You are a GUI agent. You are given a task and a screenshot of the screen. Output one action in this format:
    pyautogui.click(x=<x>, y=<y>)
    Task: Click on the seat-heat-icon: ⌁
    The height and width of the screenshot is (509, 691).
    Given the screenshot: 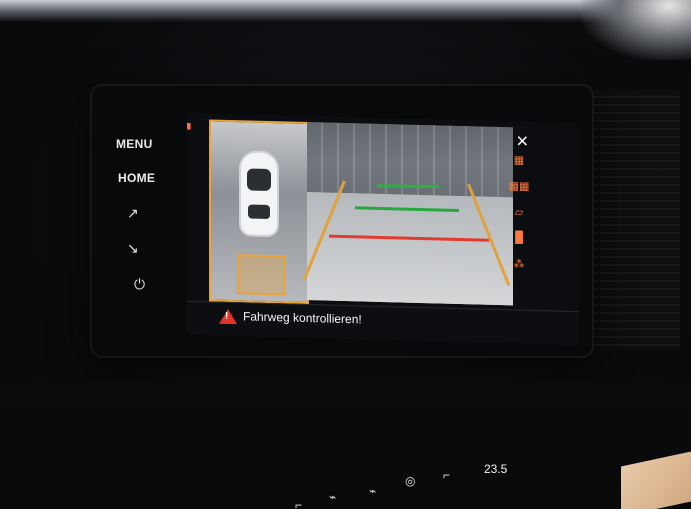 What is the action you would take?
    pyautogui.click(x=332, y=497)
    